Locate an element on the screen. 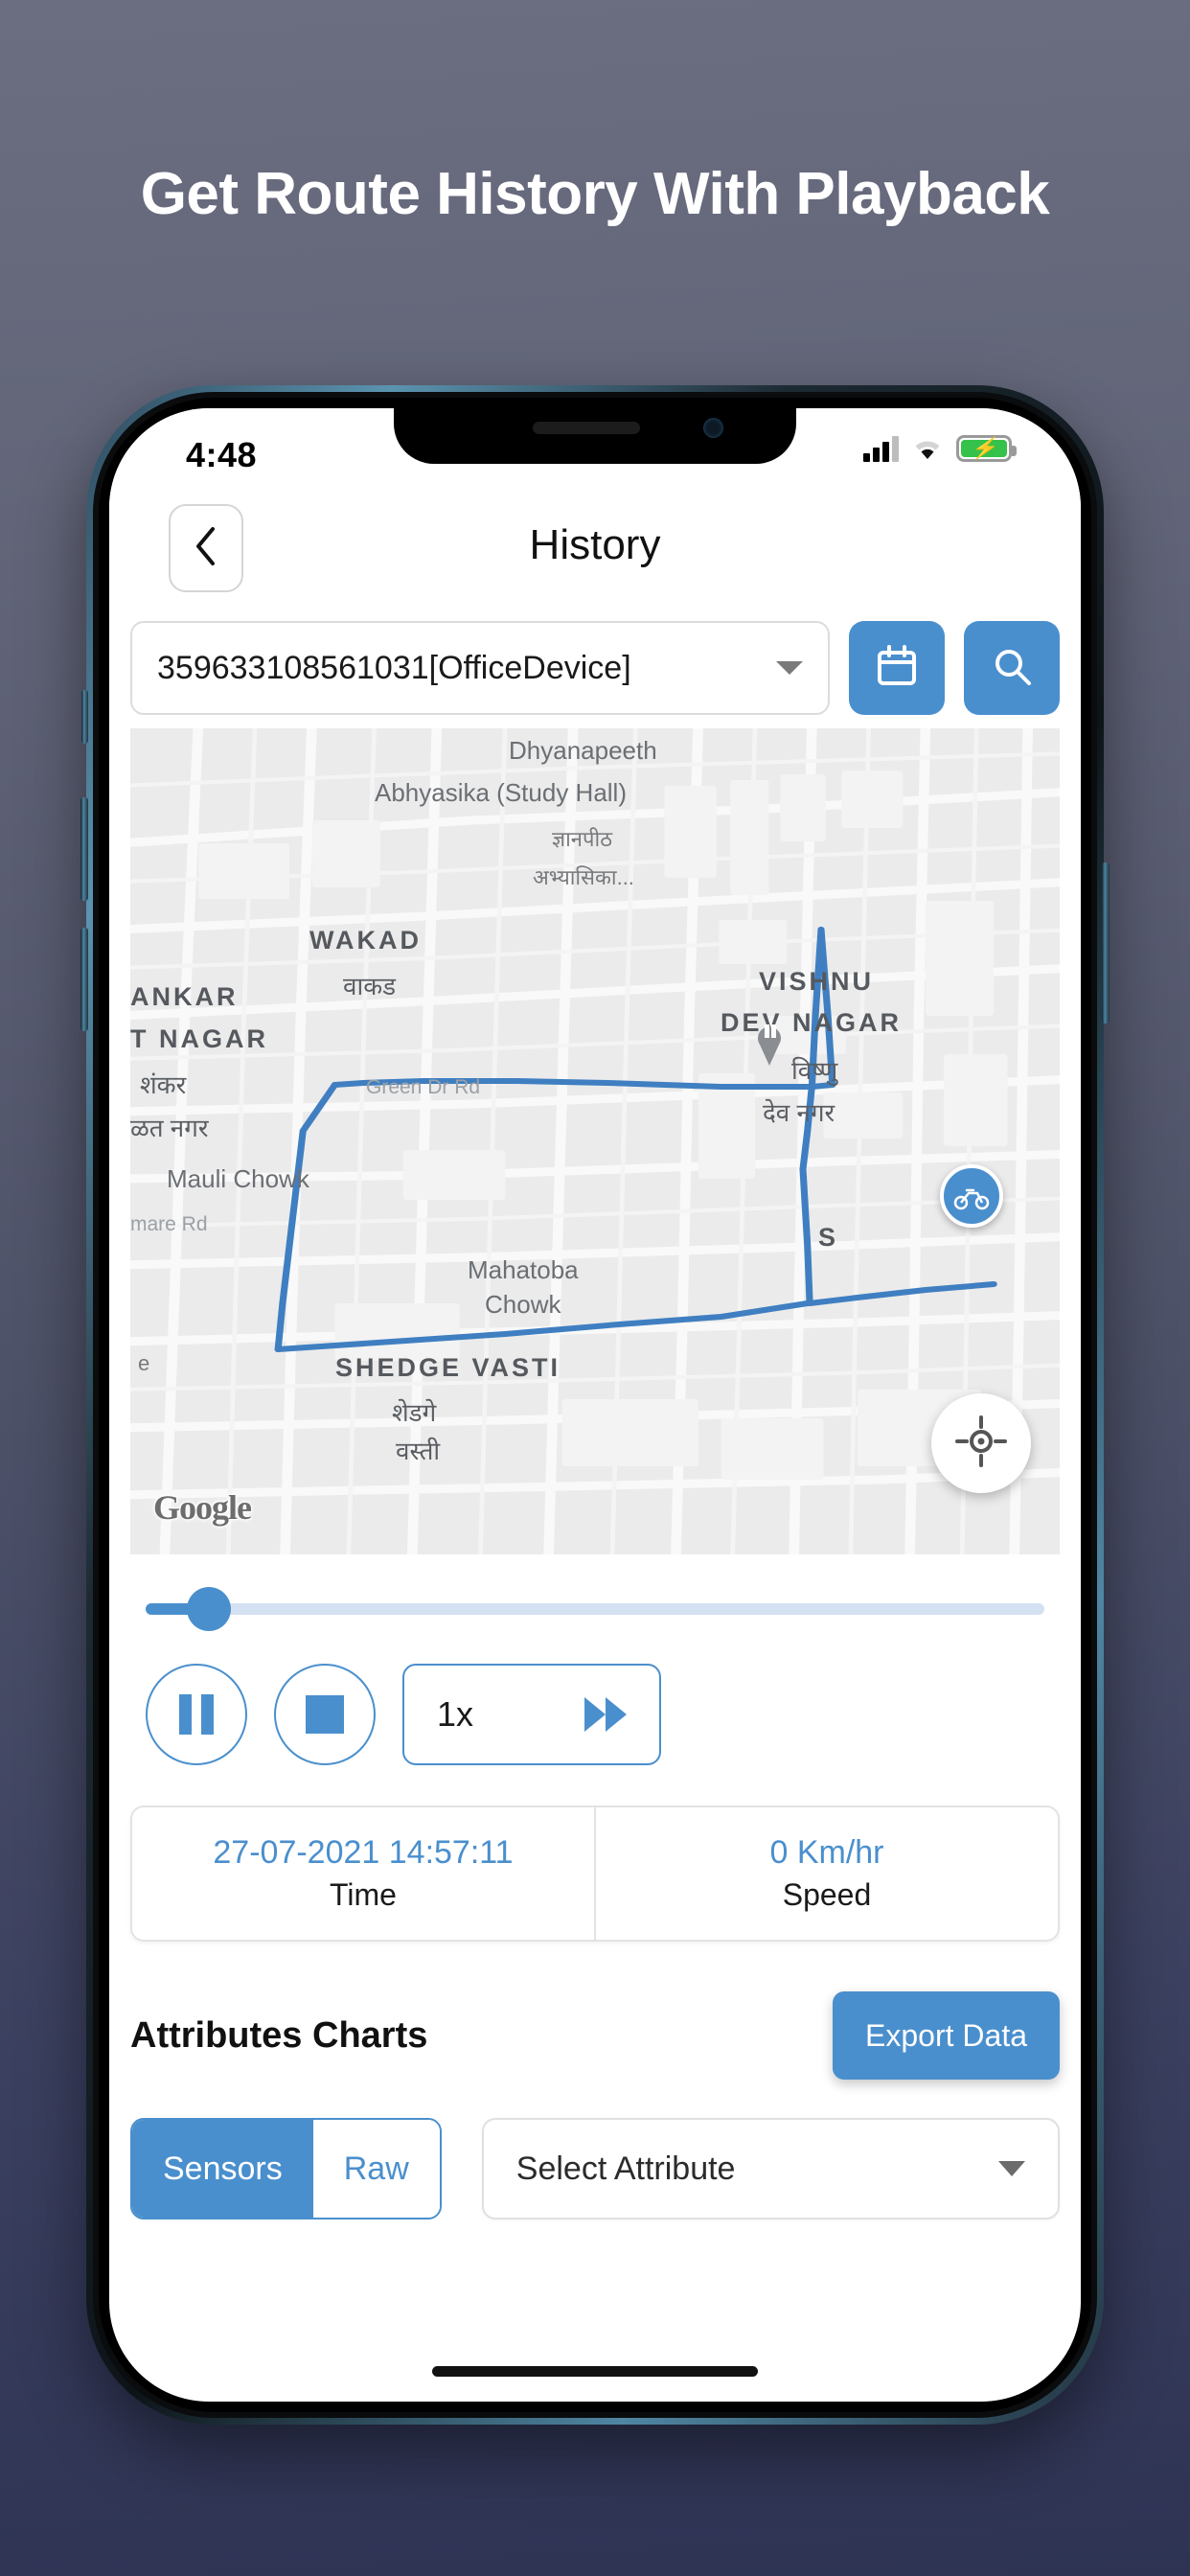 The width and height of the screenshot is (1190, 2576). stop-icon is located at coordinates (325, 1714).